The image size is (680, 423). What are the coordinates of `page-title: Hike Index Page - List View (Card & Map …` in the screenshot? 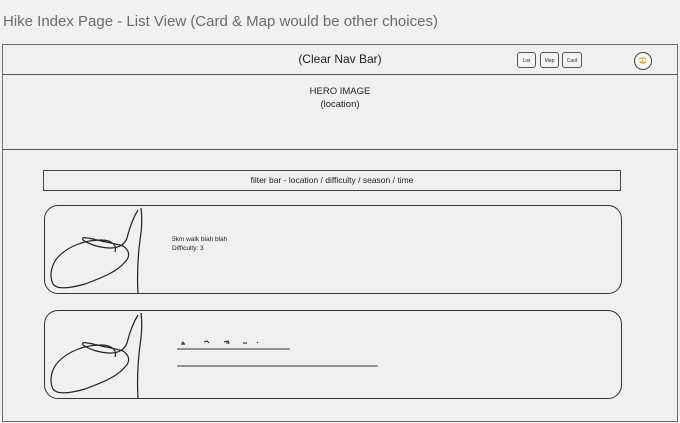 It's located at (220, 21).